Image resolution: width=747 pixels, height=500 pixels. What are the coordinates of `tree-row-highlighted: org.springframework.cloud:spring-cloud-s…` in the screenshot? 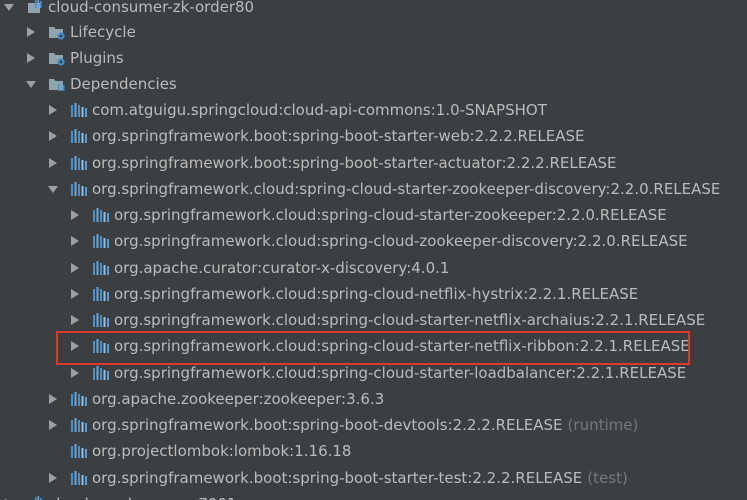 It's located at (373, 346).